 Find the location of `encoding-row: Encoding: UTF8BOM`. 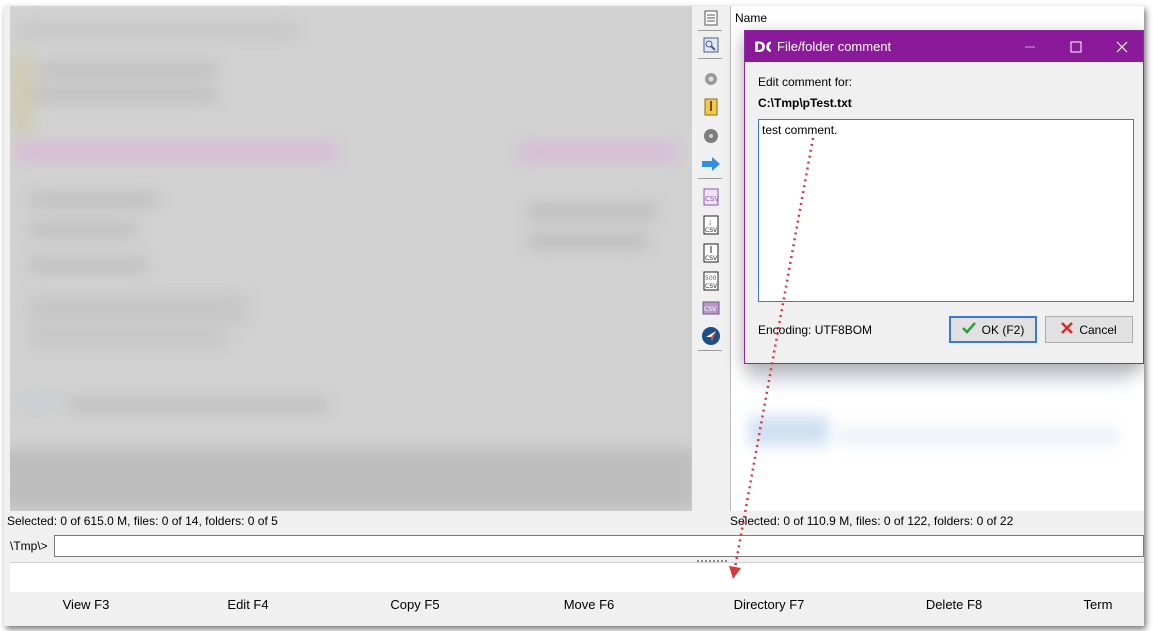

encoding-row: Encoding: UTF8BOM is located at coordinates (815, 330).